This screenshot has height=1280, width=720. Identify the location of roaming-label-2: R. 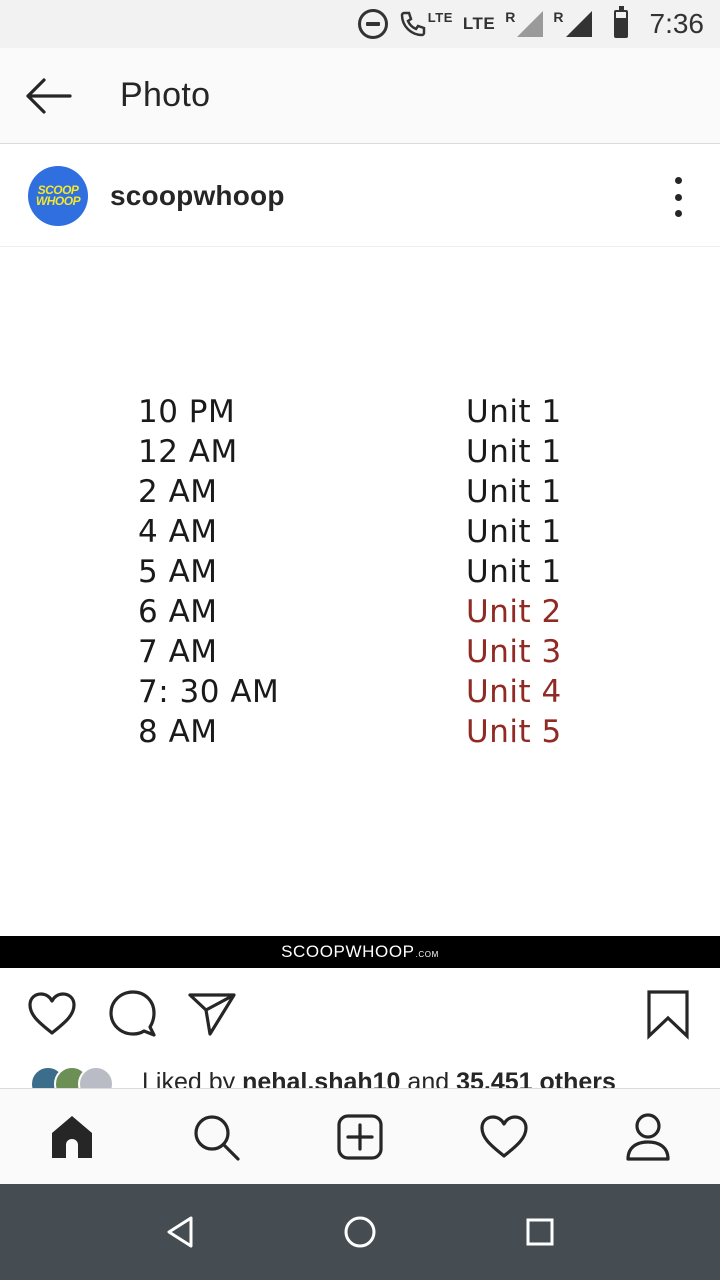
(558, 17).